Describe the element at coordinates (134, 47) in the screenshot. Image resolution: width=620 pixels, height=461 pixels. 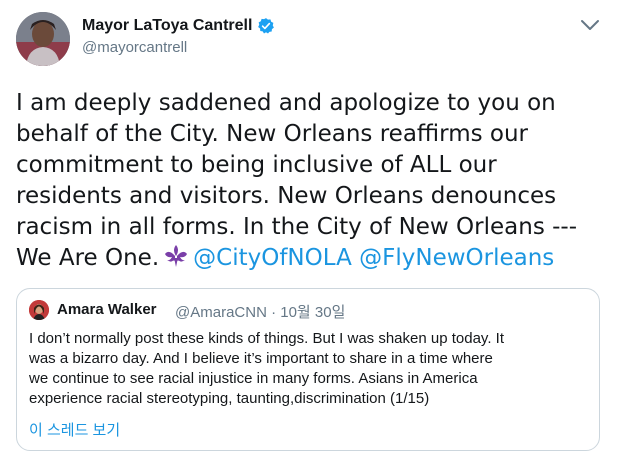
I see `author-handle: @mayorcantrell` at that location.